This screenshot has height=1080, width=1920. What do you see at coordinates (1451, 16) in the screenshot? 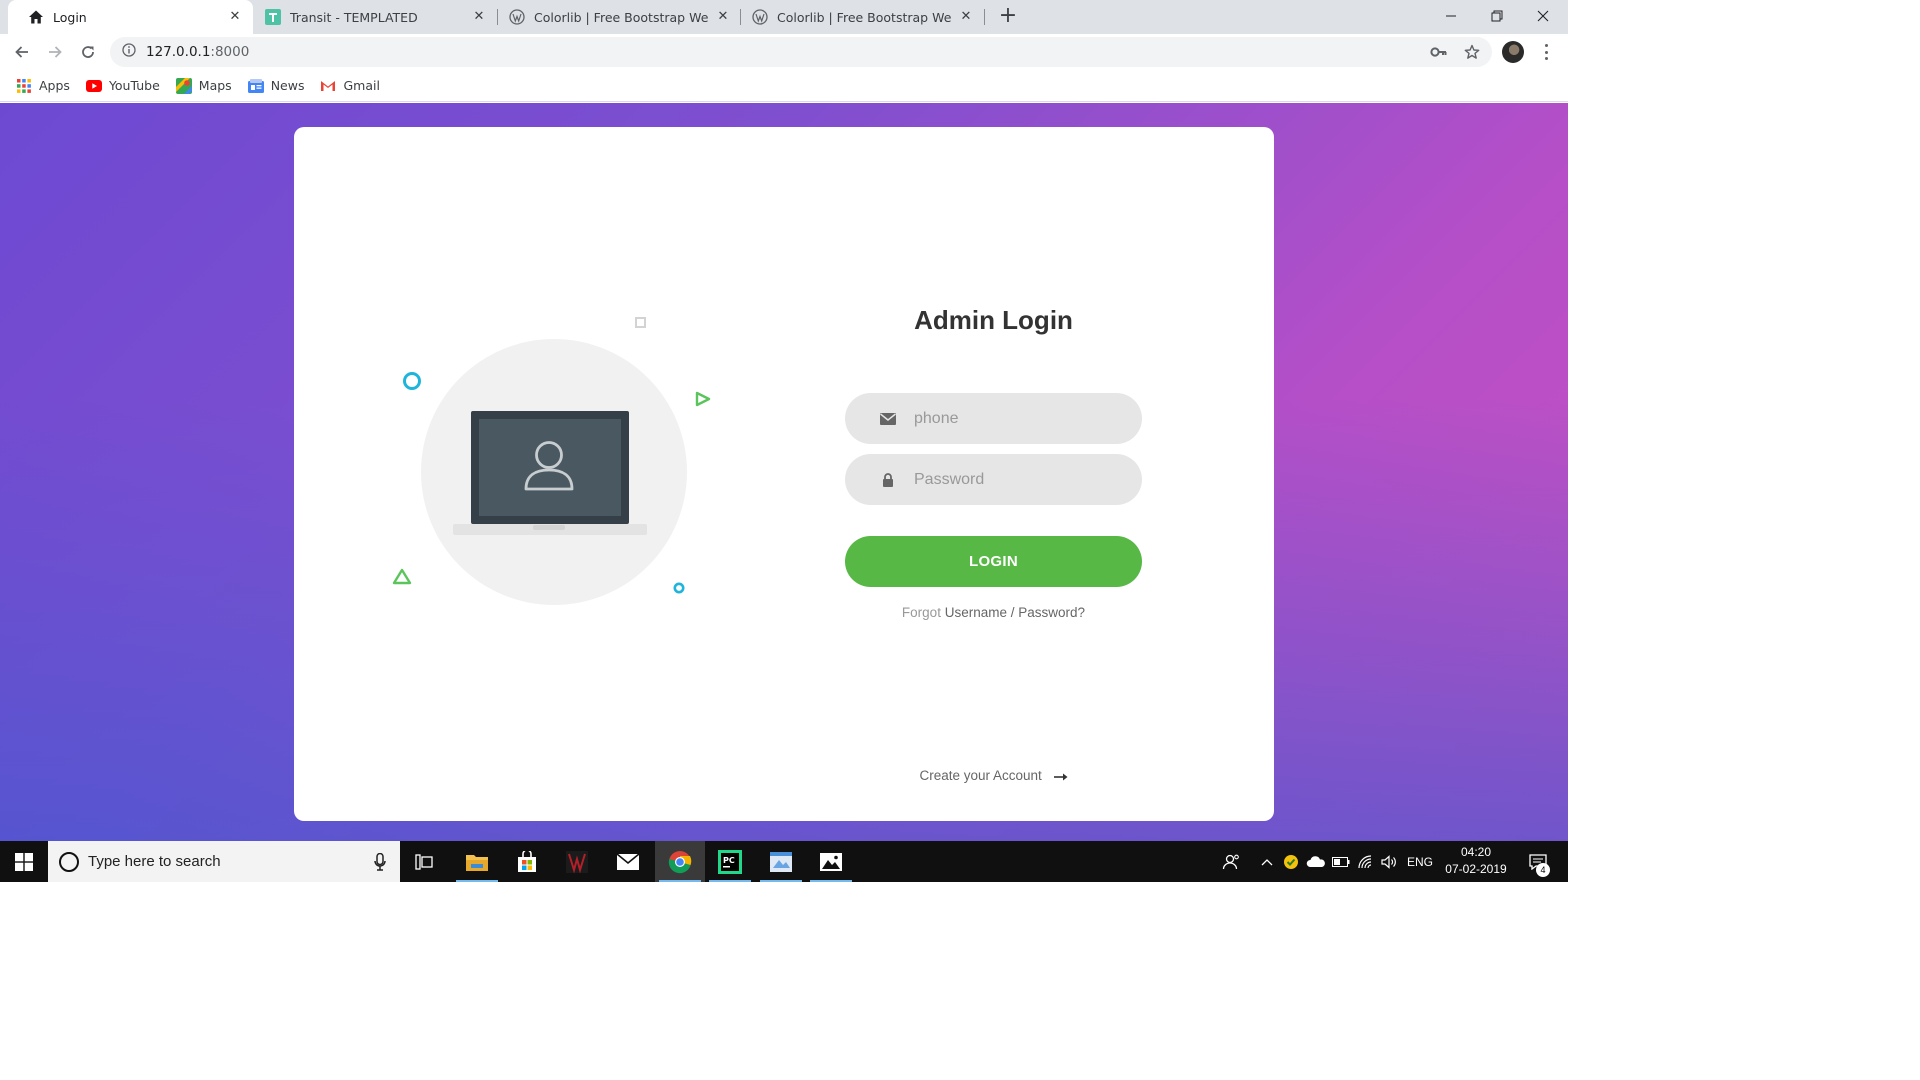
I see `minimize-button` at bounding box center [1451, 16].